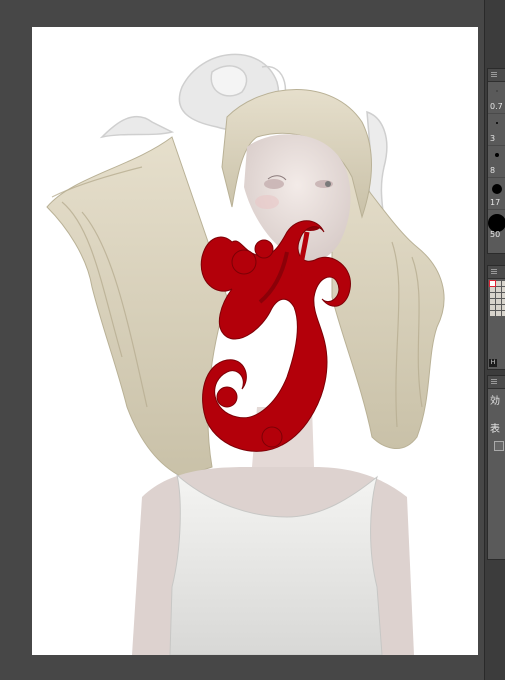 This screenshot has height=680, width=505. Describe the element at coordinates (496, 130) in the screenshot. I see `brush-size-item: 3` at that location.